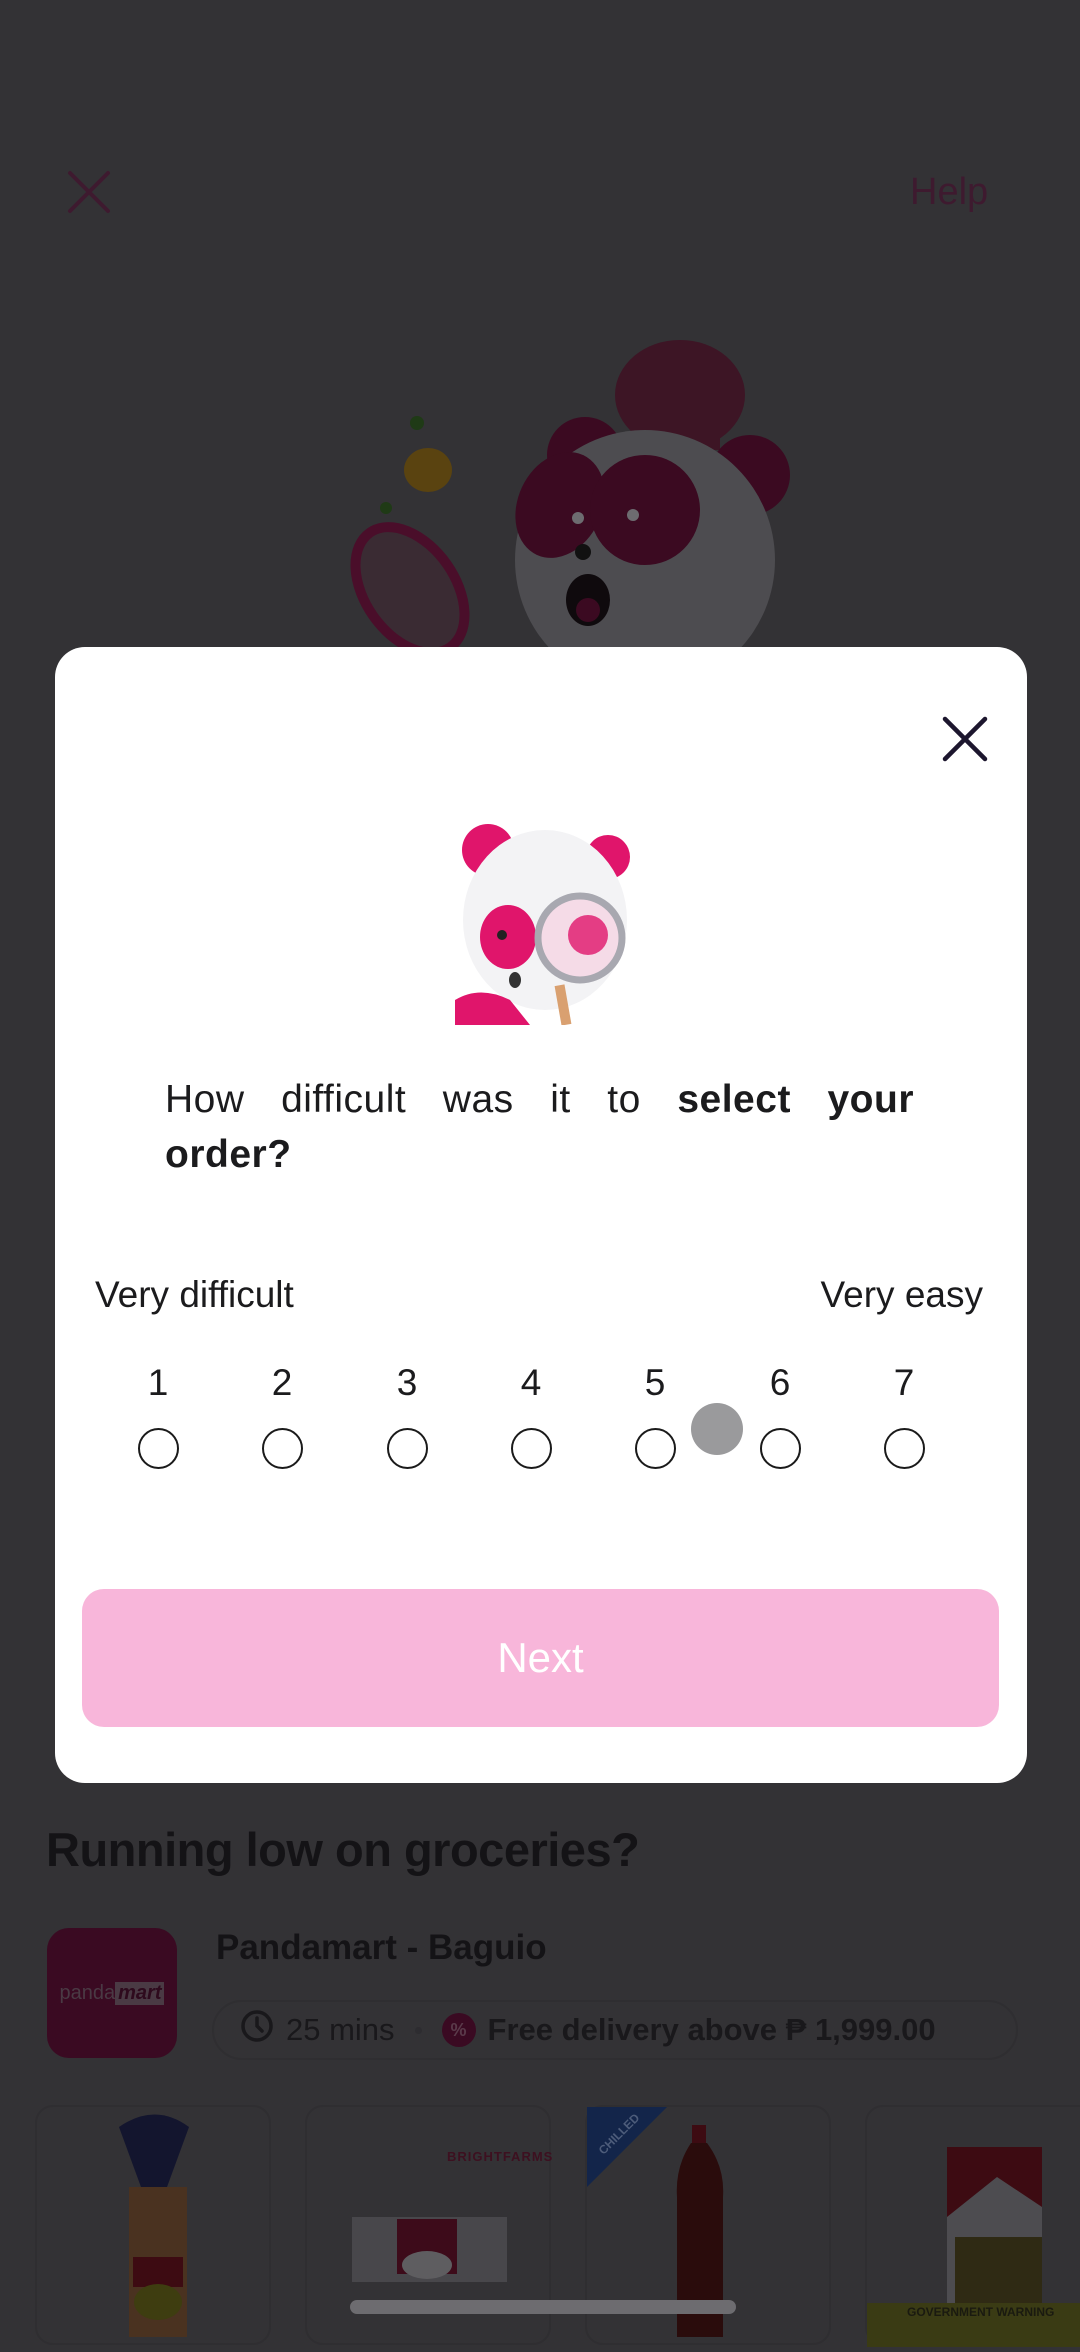  I want to click on product-card, so click(153, 2225).